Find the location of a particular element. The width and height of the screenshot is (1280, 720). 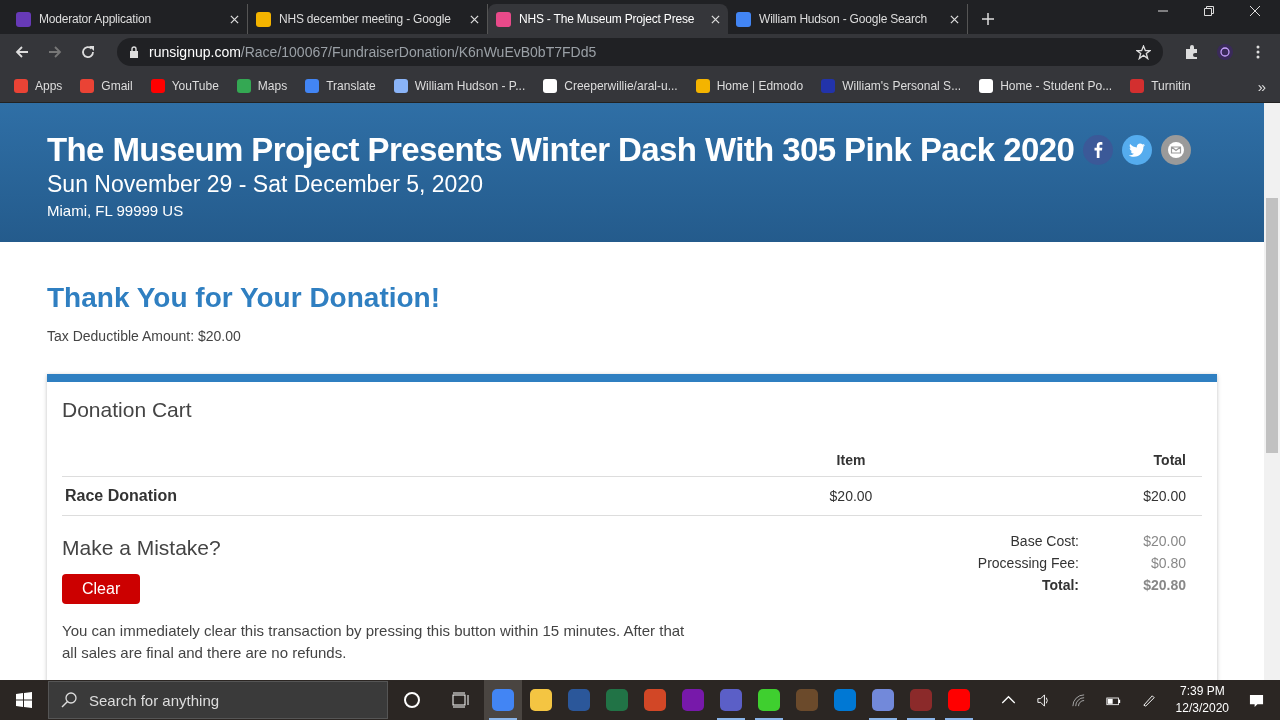

pen-icon is located at coordinates (1148, 700).